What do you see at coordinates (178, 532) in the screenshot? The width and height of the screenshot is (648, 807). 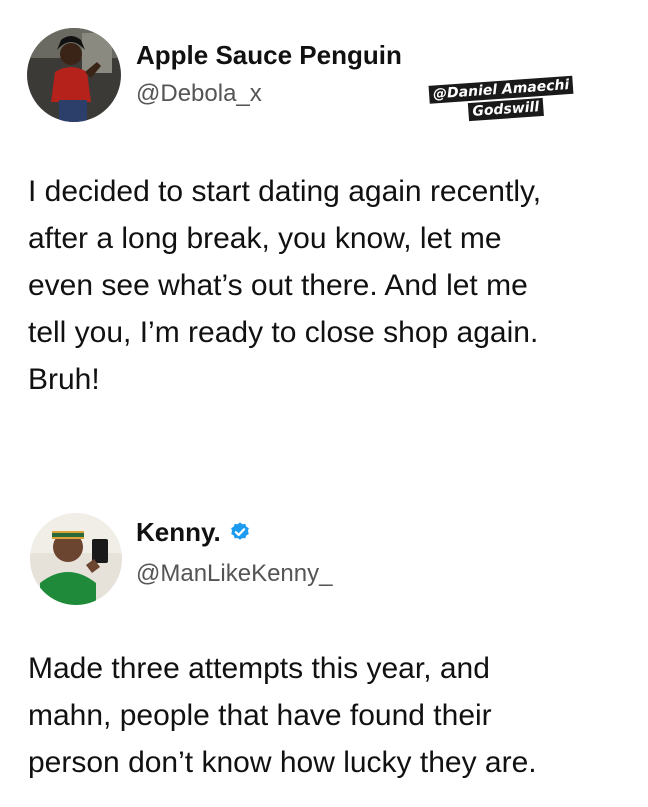 I see `author-name: Kenny.` at bounding box center [178, 532].